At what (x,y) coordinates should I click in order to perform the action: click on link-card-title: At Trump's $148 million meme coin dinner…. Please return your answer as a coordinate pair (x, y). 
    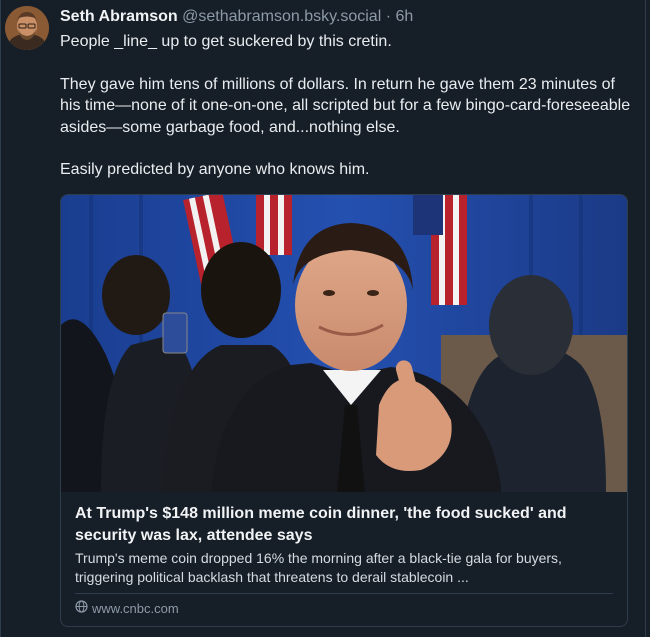
    Looking at the image, I should click on (345, 525).